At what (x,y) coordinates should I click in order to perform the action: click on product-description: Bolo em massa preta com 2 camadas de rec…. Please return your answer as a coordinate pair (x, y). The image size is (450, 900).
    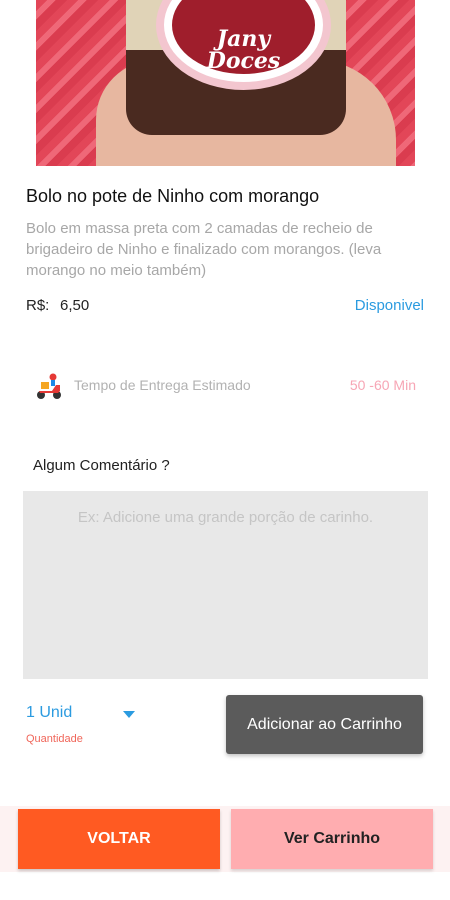
    Looking at the image, I should click on (204, 249).